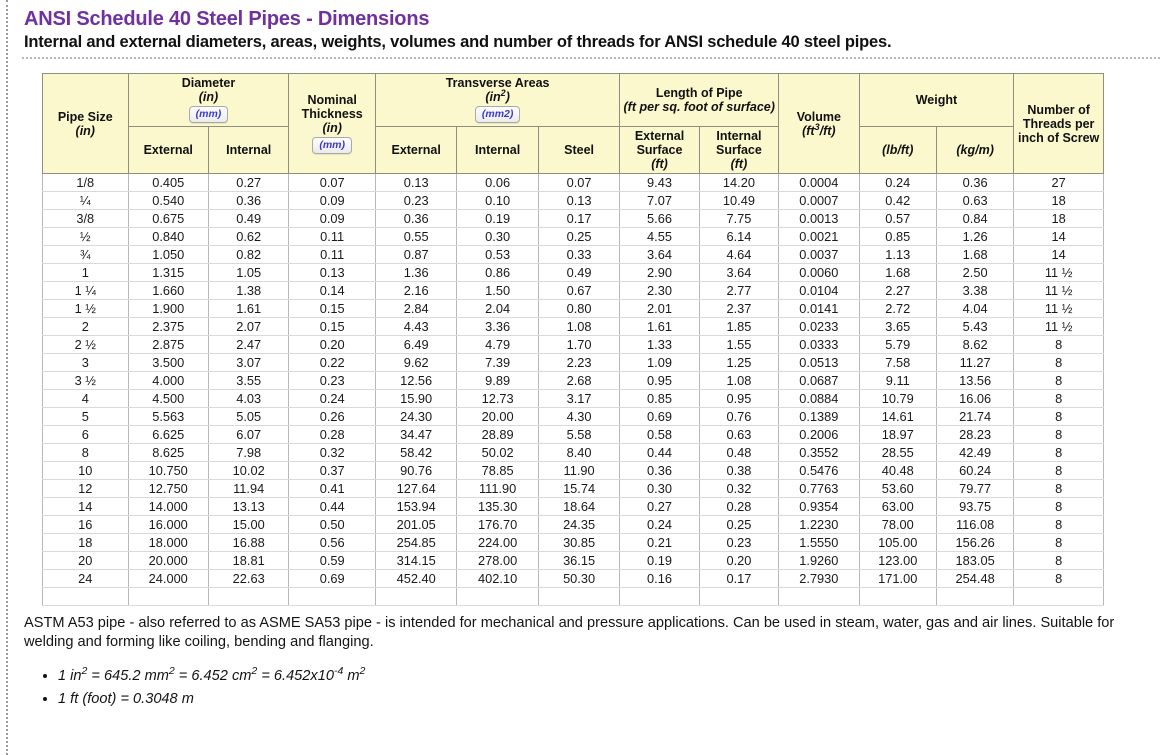 The width and height of the screenshot is (1170, 755). I want to click on table-cell: 3.64, so click(739, 272).